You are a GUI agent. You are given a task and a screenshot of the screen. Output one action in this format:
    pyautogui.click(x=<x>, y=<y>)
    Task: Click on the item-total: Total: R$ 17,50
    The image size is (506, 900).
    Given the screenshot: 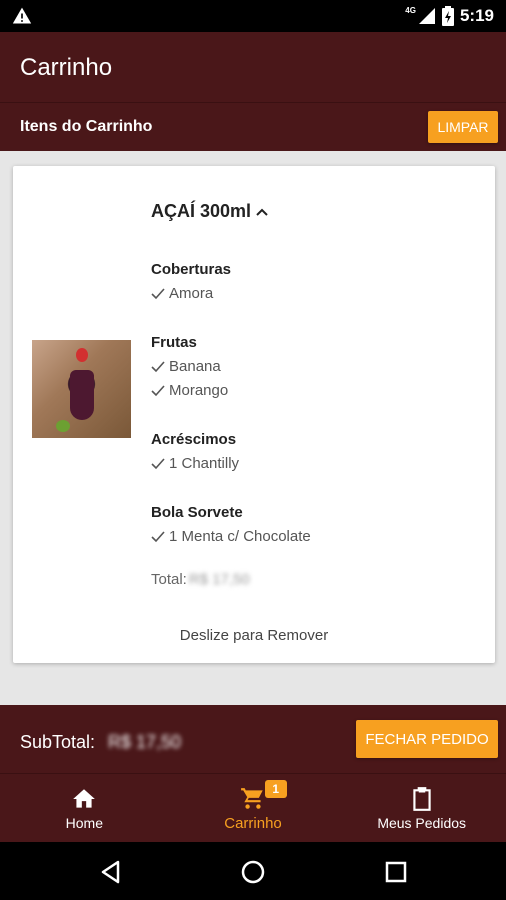 What is the action you would take?
    pyautogui.click(x=200, y=579)
    